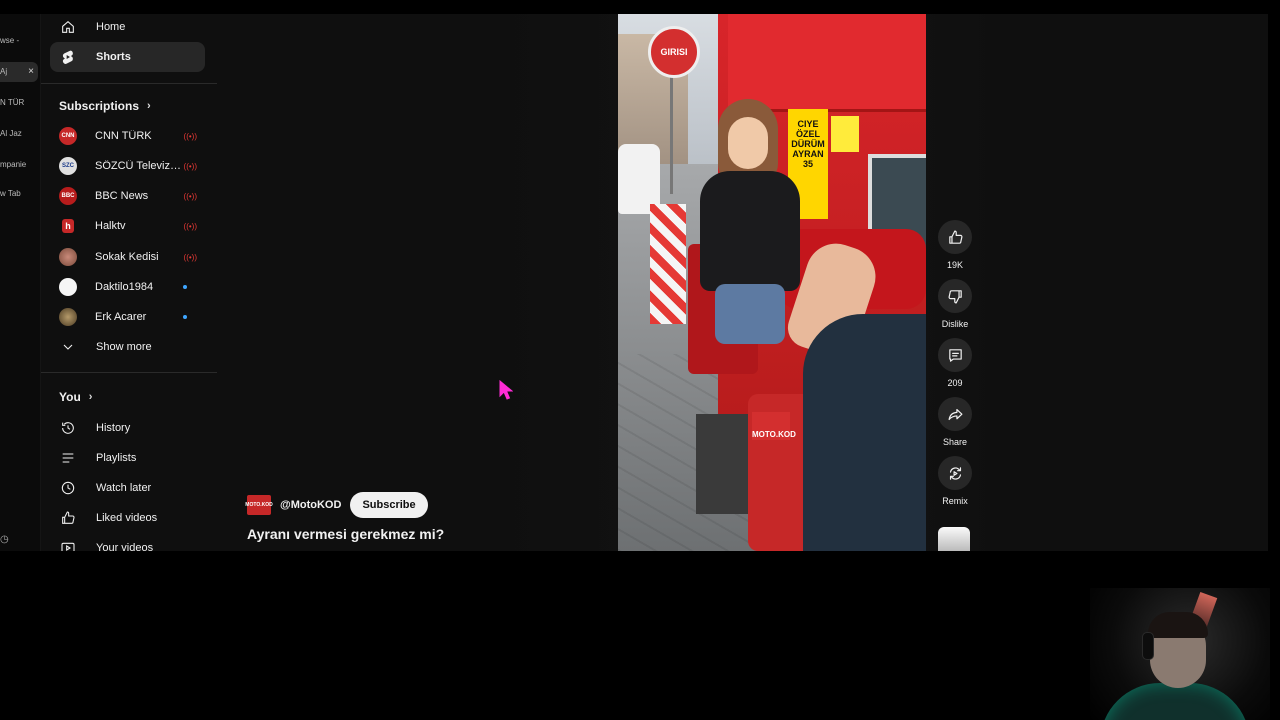  I want to click on webcam-overlay, so click(1180, 654).